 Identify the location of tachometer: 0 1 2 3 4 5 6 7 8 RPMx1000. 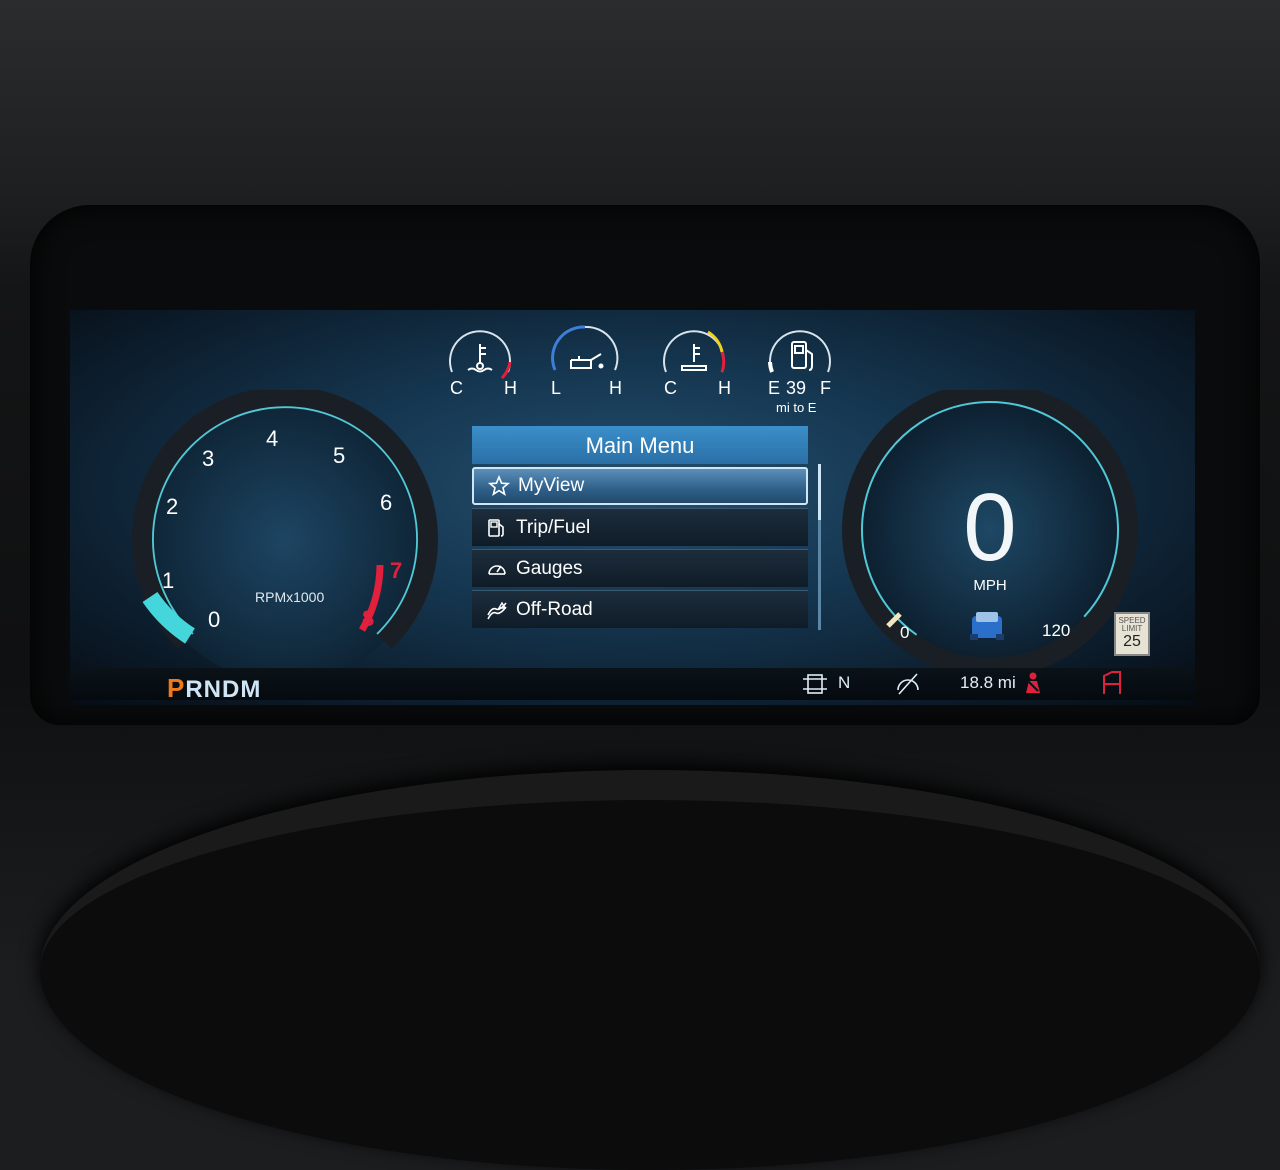
(285, 536).